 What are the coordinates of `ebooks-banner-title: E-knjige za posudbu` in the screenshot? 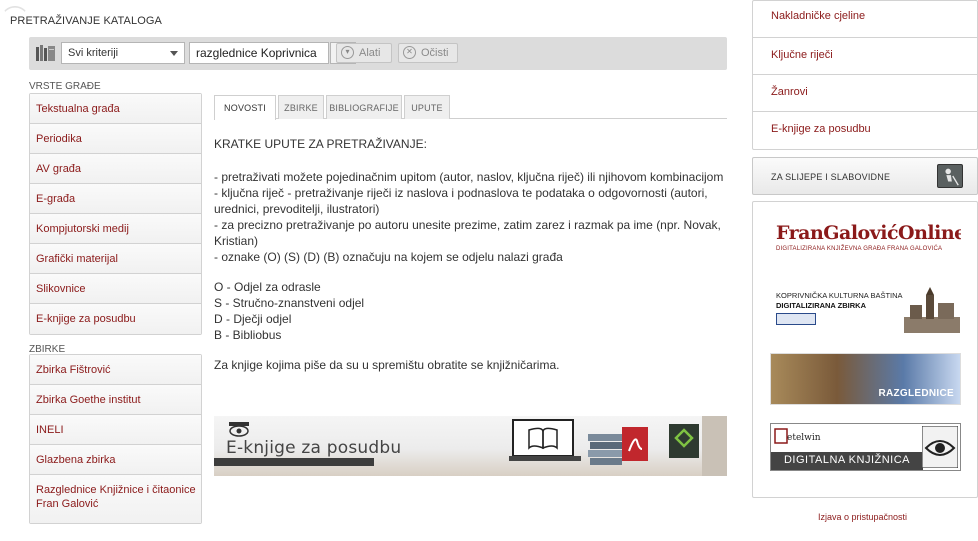 It's located at (314, 448).